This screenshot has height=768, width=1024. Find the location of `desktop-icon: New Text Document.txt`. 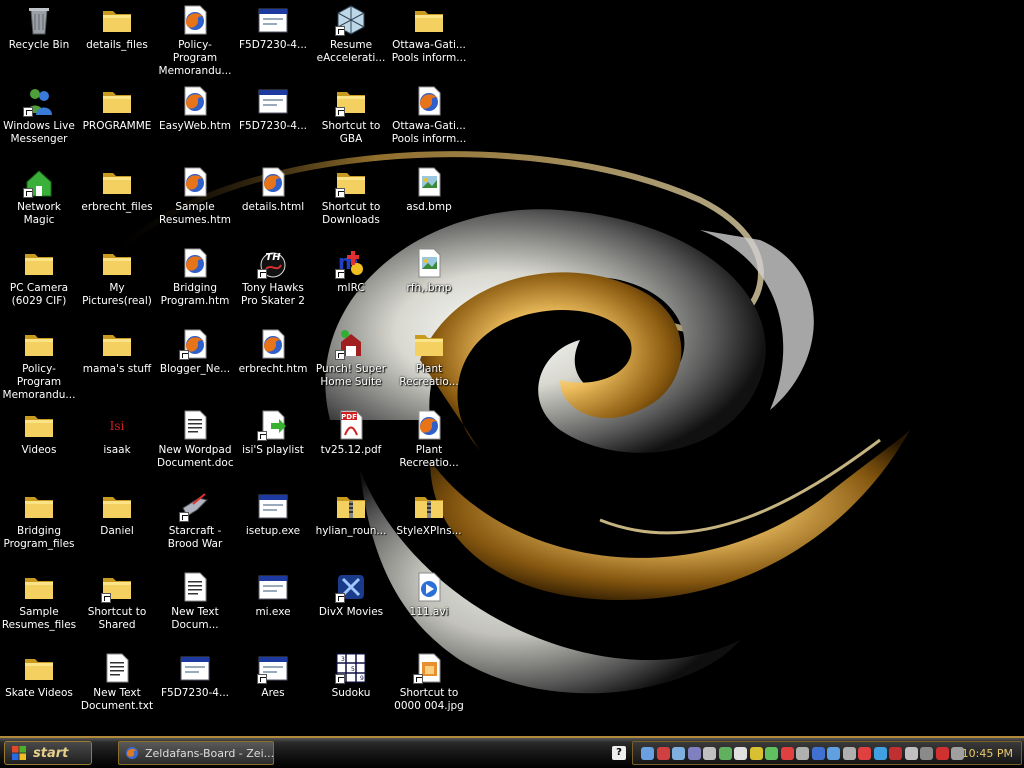

desktop-icon: New Text Document.txt is located at coordinates (117, 689).